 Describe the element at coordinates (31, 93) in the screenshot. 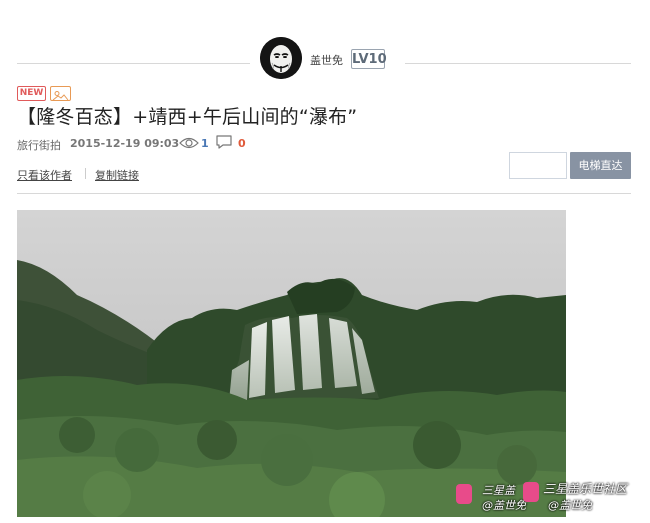

I see `new-badge: NEW` at that location.